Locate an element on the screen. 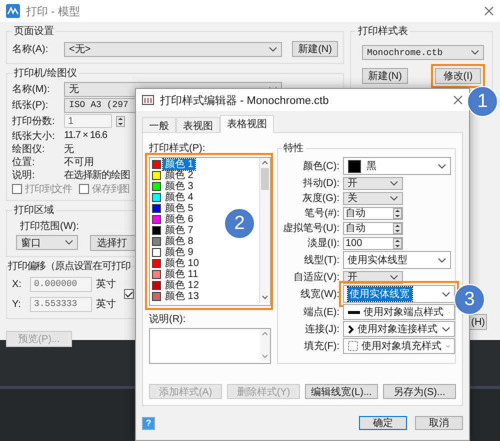 The width and height of the screenshot is (500, 441). group-title: 页面设置 is located at coordinates (34, 31).